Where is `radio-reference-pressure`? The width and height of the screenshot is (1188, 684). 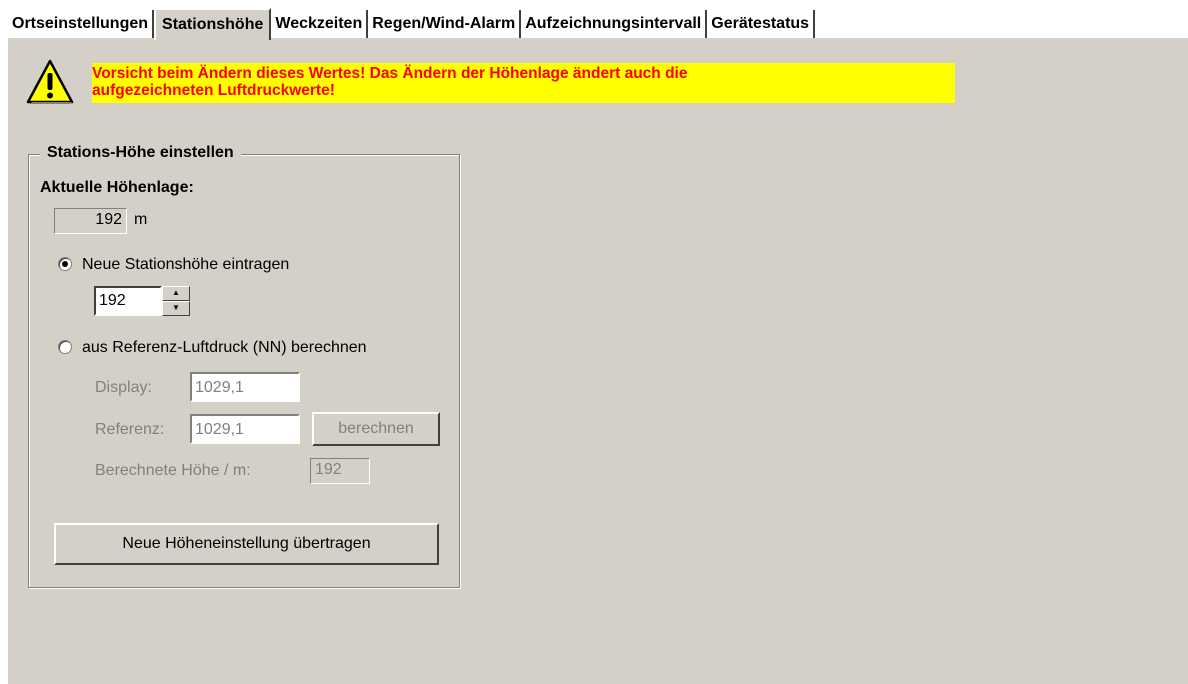 radio-reference-pressure is located at coordinates (65, 347).